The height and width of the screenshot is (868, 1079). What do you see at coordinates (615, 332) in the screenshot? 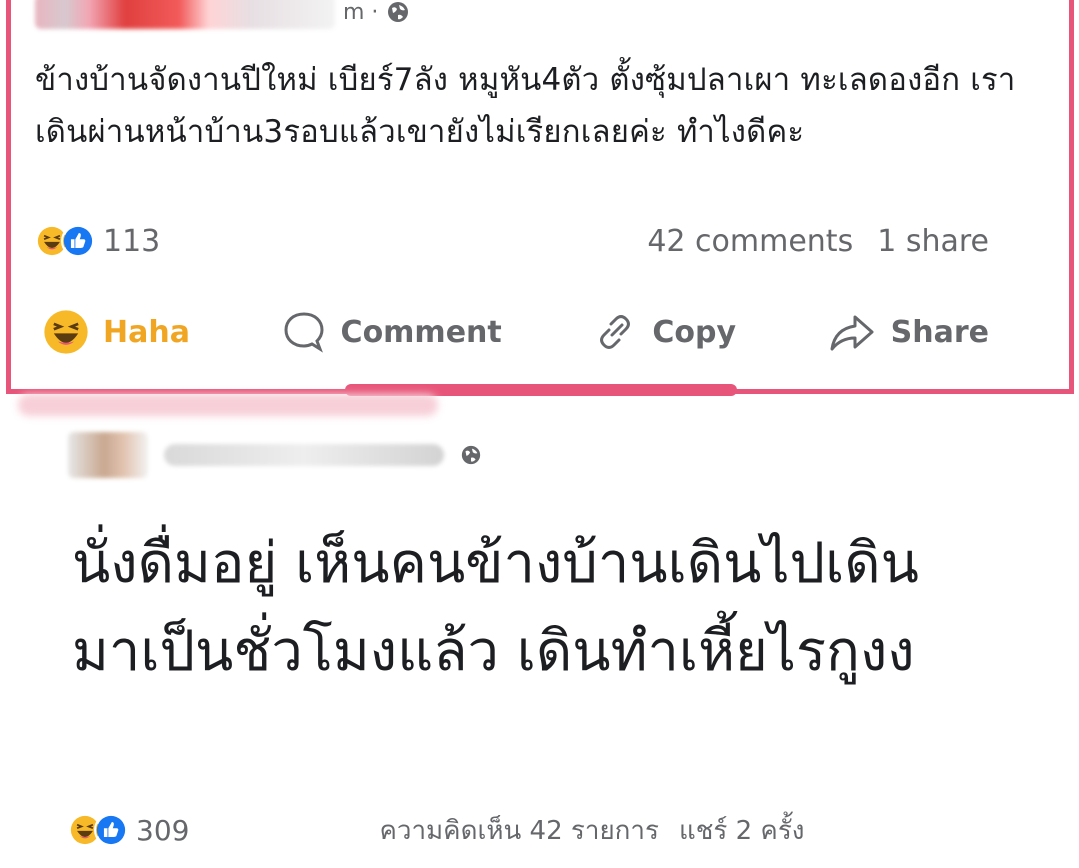
I see `link-icon` at bounding box center [615, 332].